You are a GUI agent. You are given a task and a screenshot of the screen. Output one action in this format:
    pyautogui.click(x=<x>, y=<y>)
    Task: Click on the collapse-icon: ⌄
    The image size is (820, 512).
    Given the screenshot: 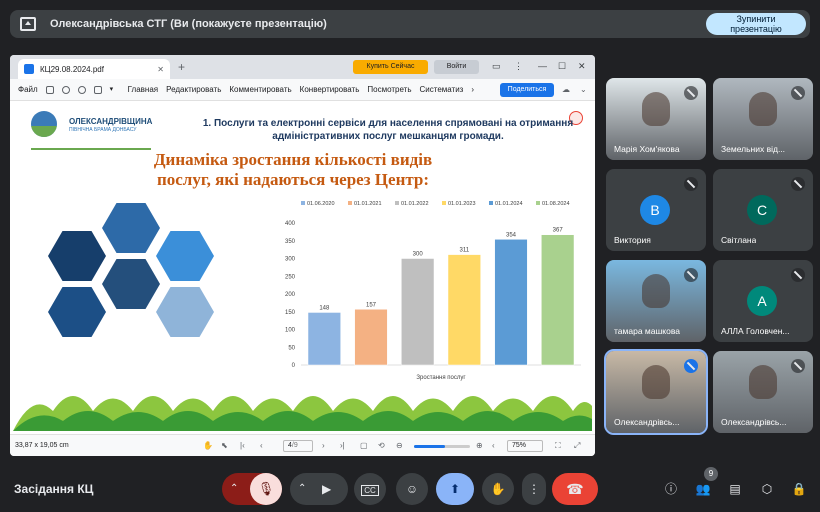 What is the action you would take?
    pyautogui.click(x=583, y=89)
    